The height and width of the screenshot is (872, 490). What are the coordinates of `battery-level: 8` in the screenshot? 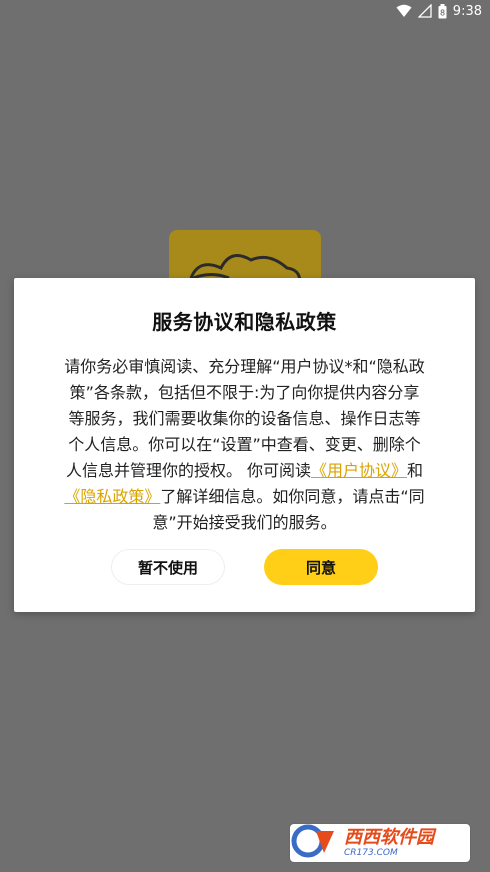 It's located at (442, 12).